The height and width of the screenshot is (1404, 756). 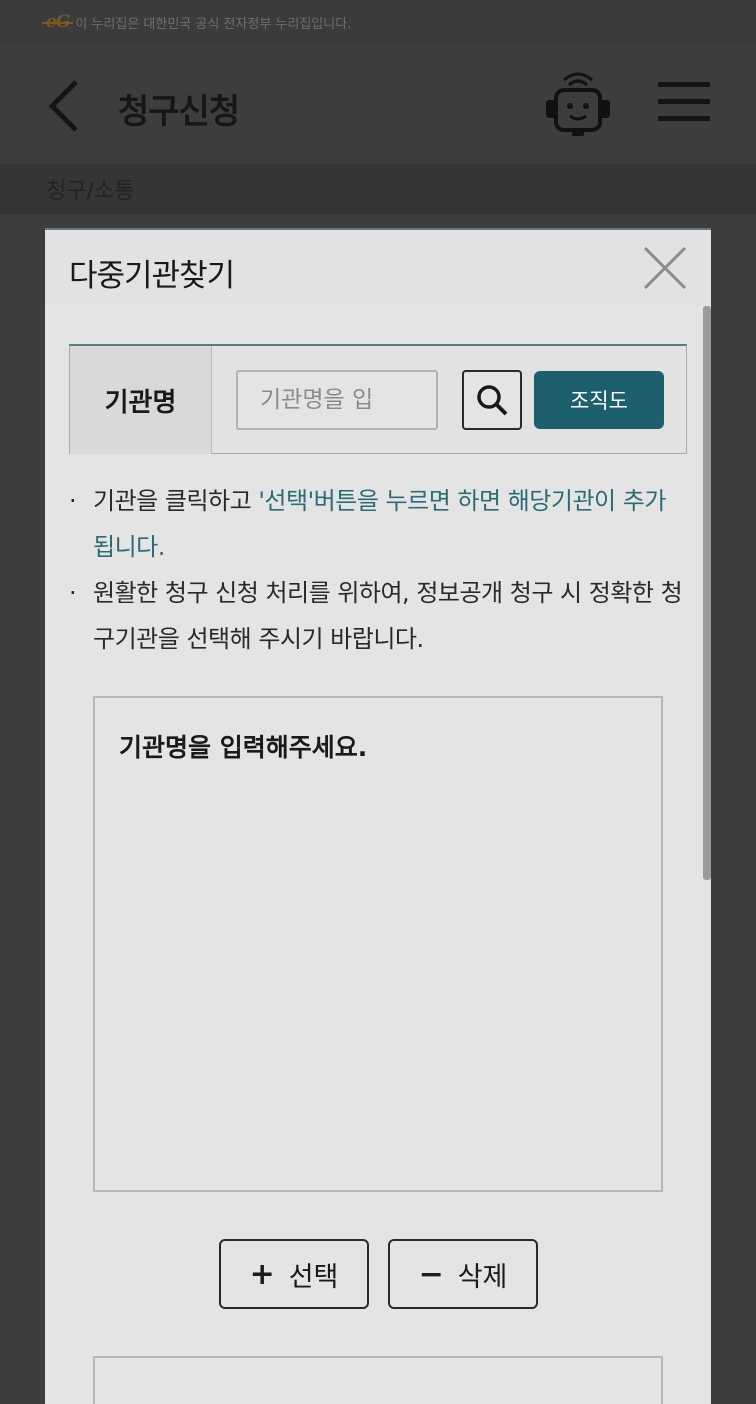 I want to click on chevron-left-icon, so click(x=63, y=106).